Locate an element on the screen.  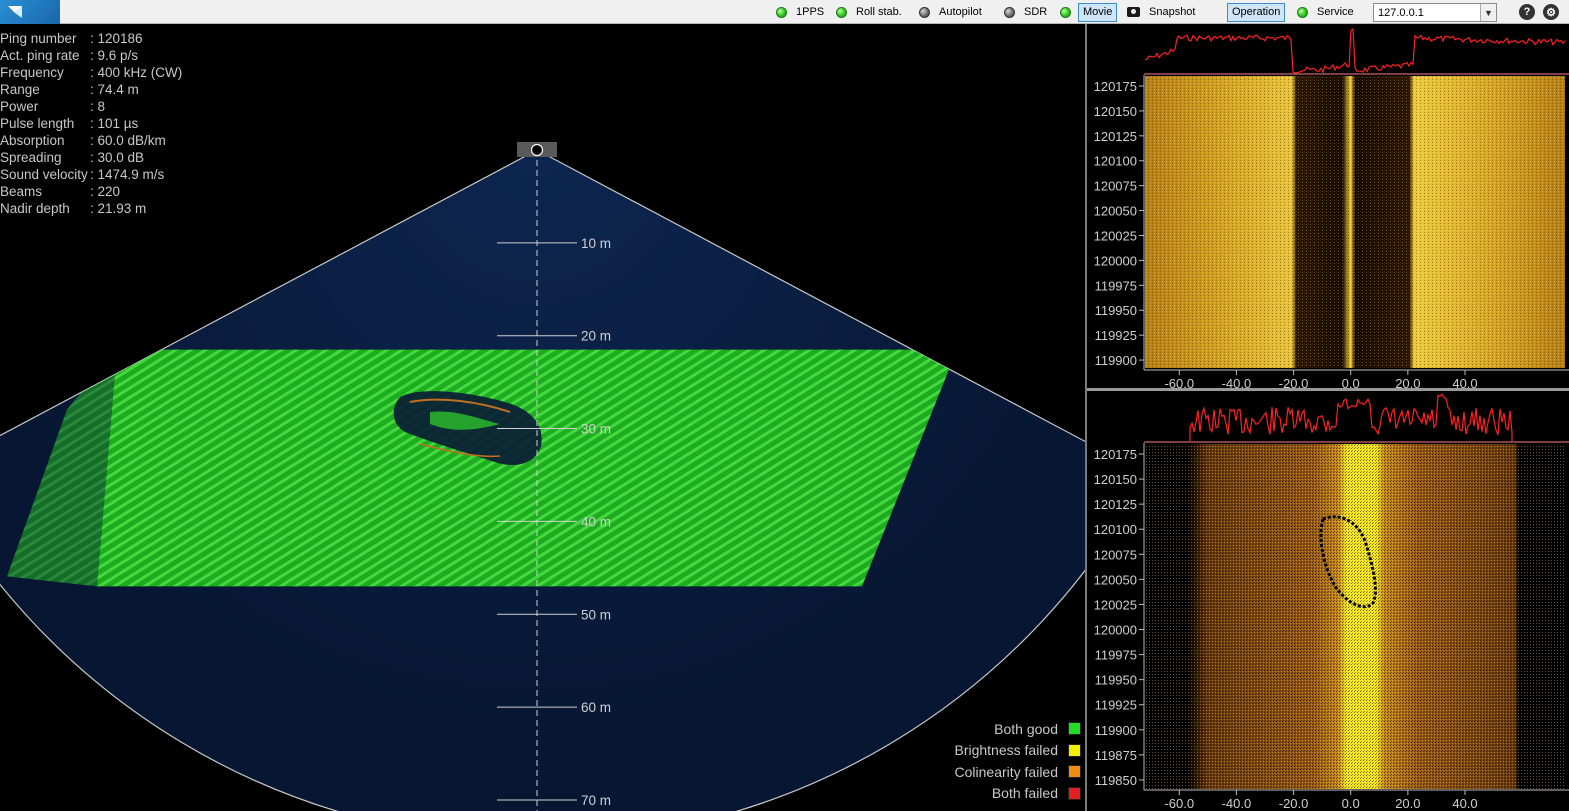
legend-item-colinearity-failed: Colinearity failed is located at coordinates (990, 772).